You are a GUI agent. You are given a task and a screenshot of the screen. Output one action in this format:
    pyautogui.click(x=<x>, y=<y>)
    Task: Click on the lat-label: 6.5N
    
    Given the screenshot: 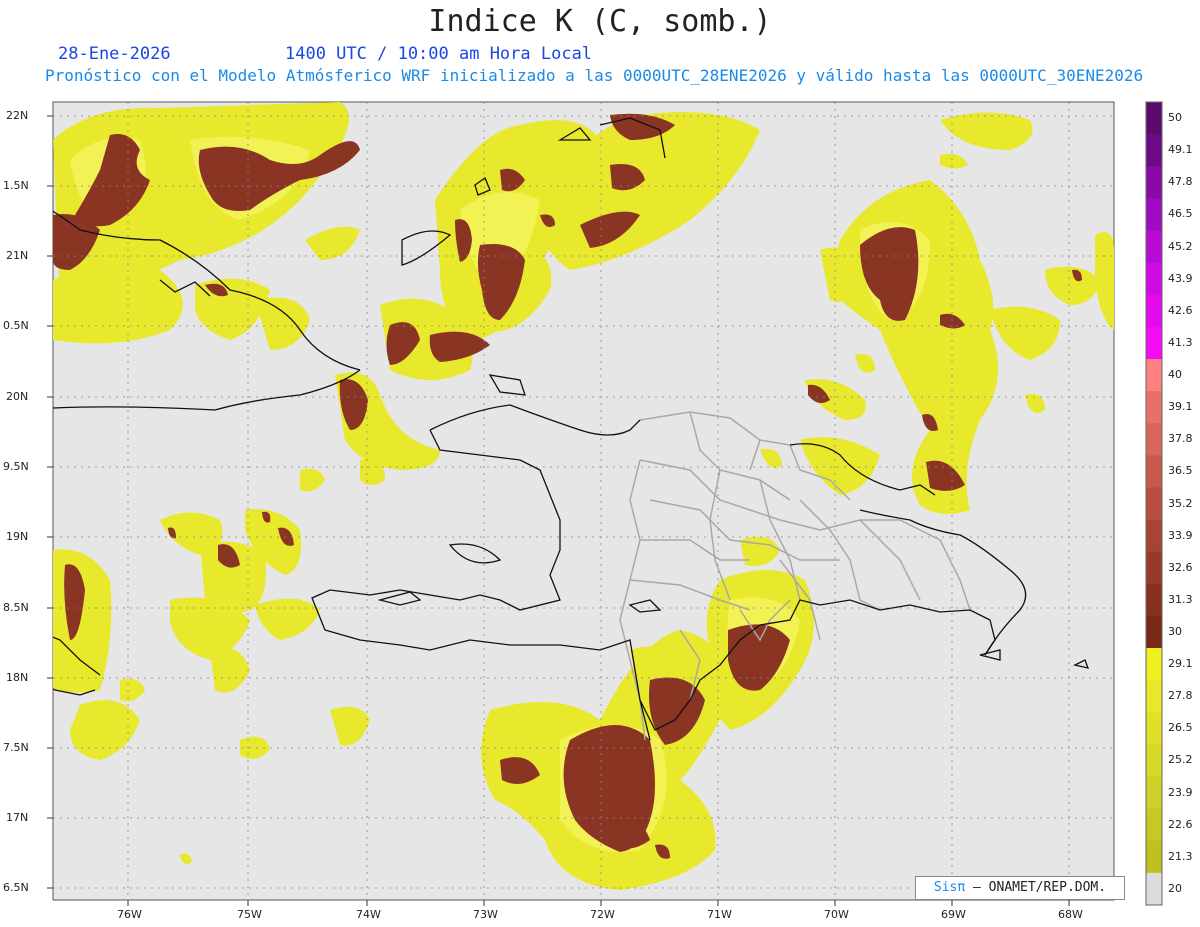 What is the action you would take?
    pyautogui.click(x=16, y=887)
    